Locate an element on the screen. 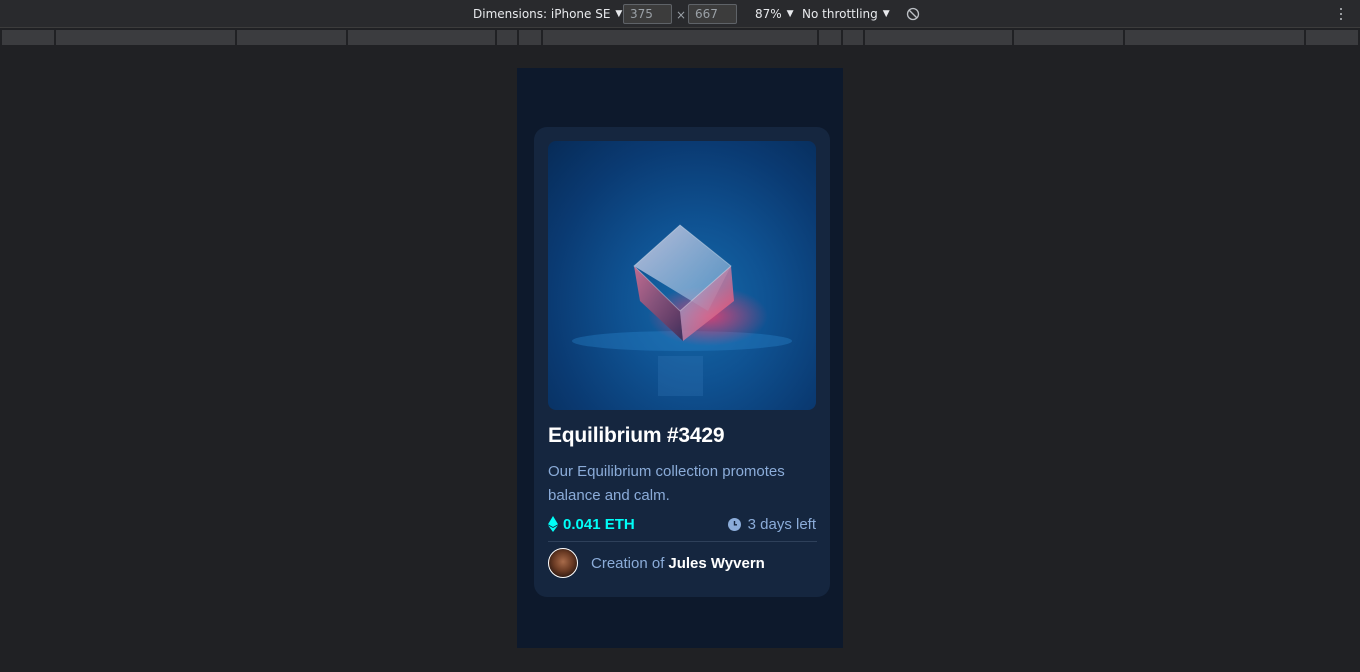 This screenshot has width=1360, height=672. avatar is located at coordinates (563, 563).